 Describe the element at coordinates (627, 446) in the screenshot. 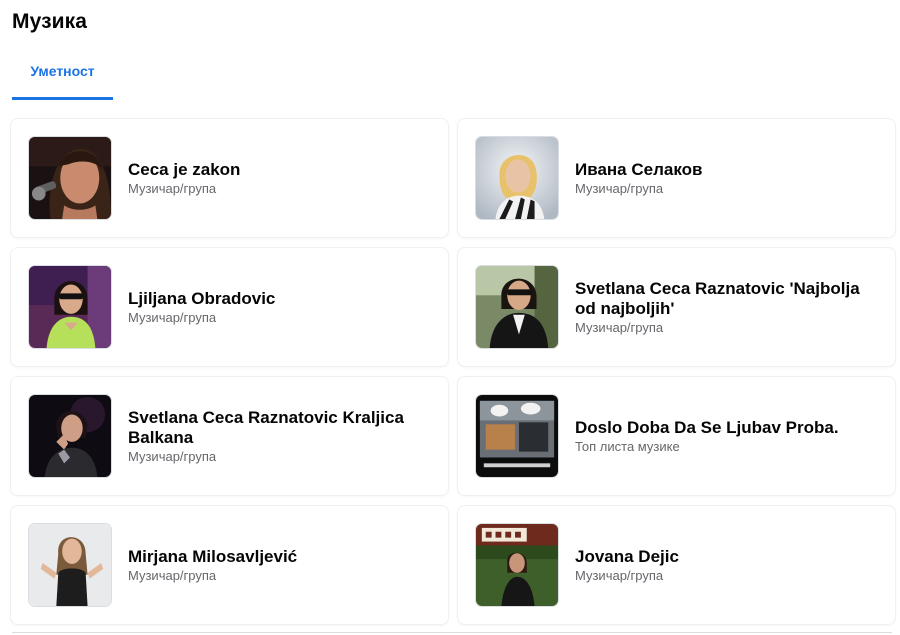

I see `item-category: Топ листа музике` at that location.